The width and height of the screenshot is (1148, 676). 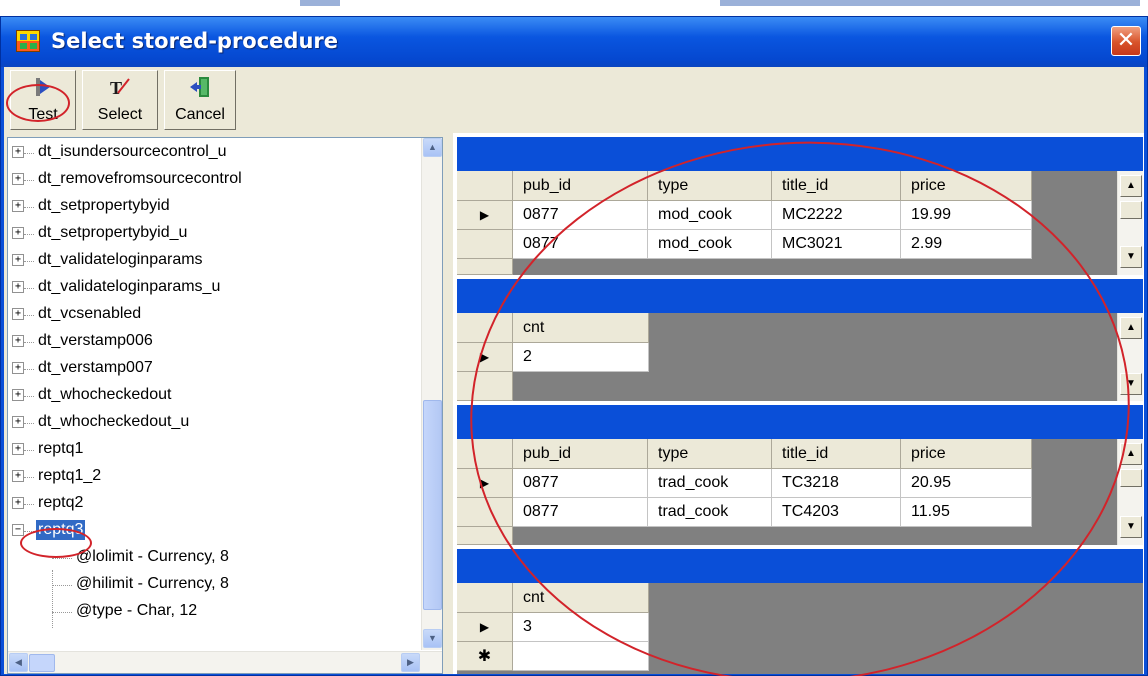 I want to click on parameter-label: @hilimit - Currency, 8, so click(x=152, y=584).